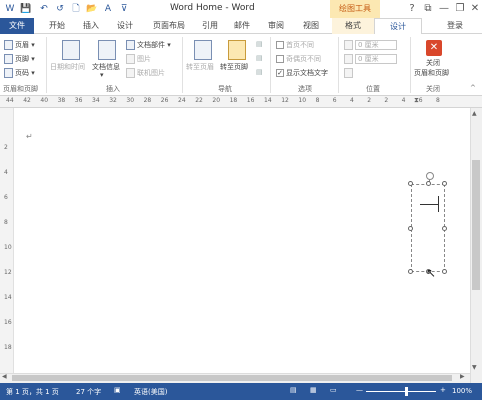  Describe the element at coordinates (276, 26) in the screenshot. I see `tab-review: 审阅` at that location.